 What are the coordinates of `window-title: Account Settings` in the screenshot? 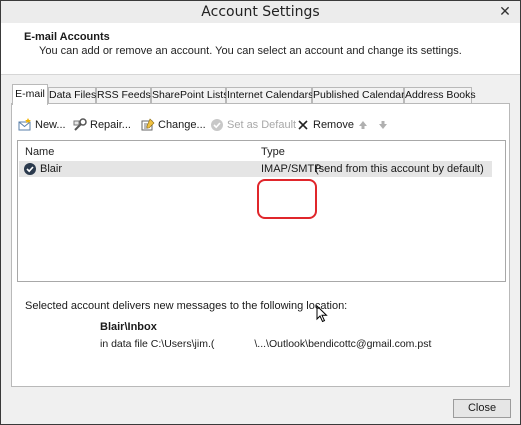 It's located at (260, 12).